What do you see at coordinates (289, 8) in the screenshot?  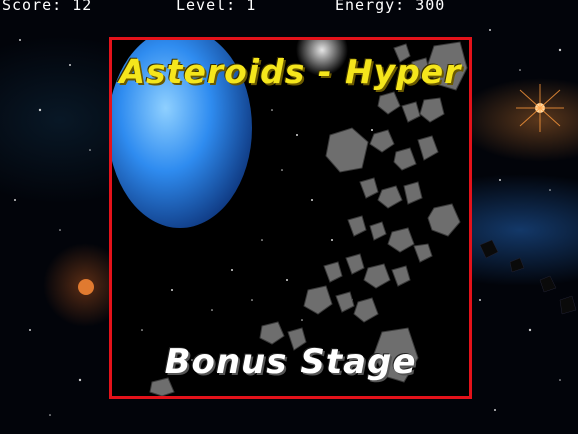 I see `hud-bar: Score: 12 Level: 1 Energy: 300` at bounding box center [289, 8].